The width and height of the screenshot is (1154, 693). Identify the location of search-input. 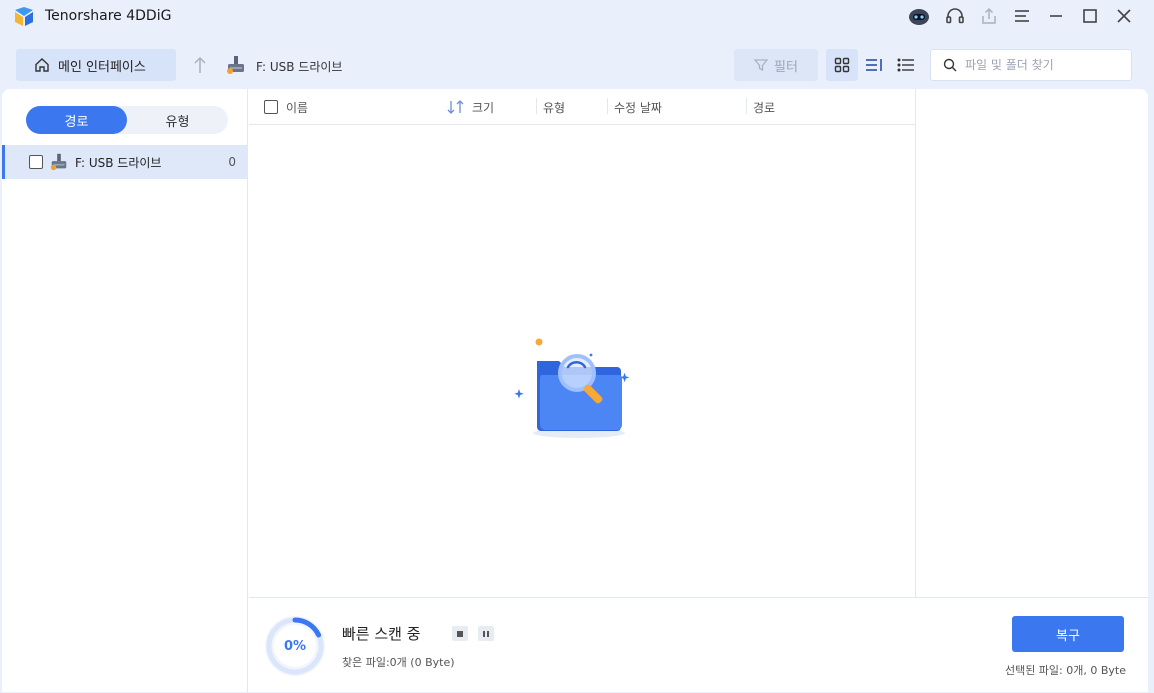
(1040, 65).